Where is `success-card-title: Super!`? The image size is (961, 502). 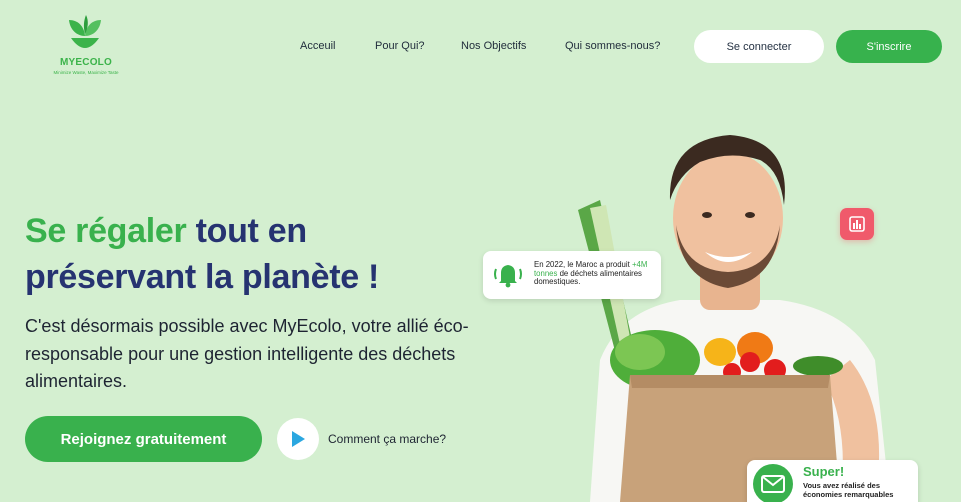
success-card-title: Super! is located at coordinates (824, 471).